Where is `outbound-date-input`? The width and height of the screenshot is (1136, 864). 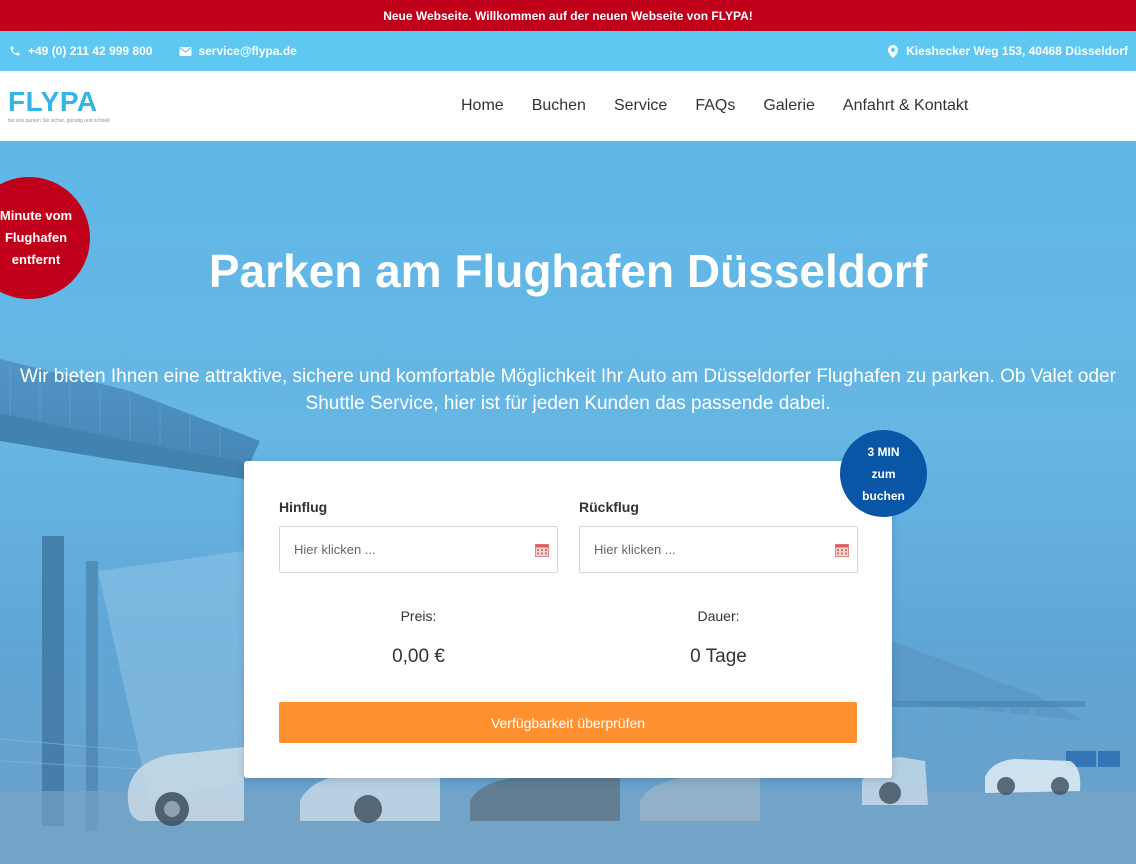
outbound-date-input is located at coordinates (418, 549).